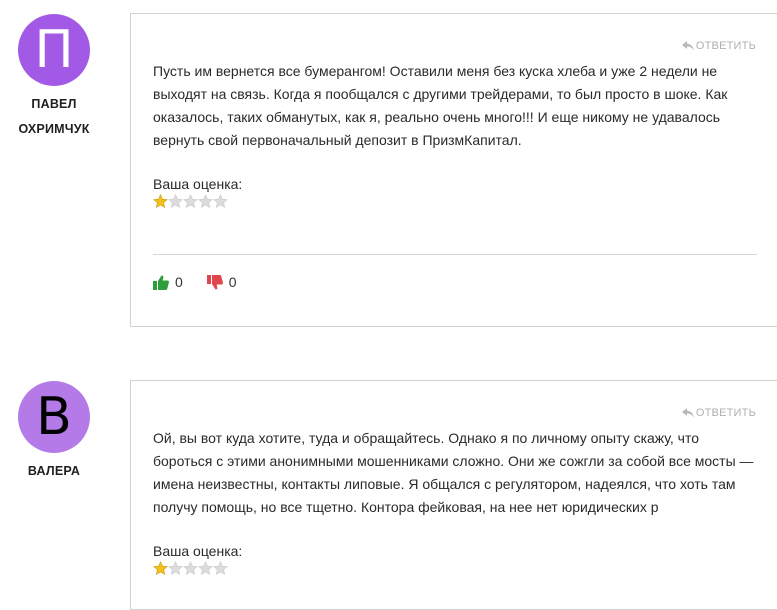  I want to click on author-name-line: ПАВЕЛ, so click(54, 104).